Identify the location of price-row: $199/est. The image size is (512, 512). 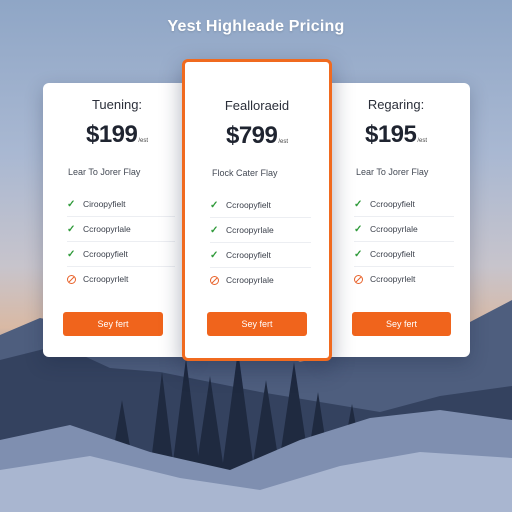
(117, 135).